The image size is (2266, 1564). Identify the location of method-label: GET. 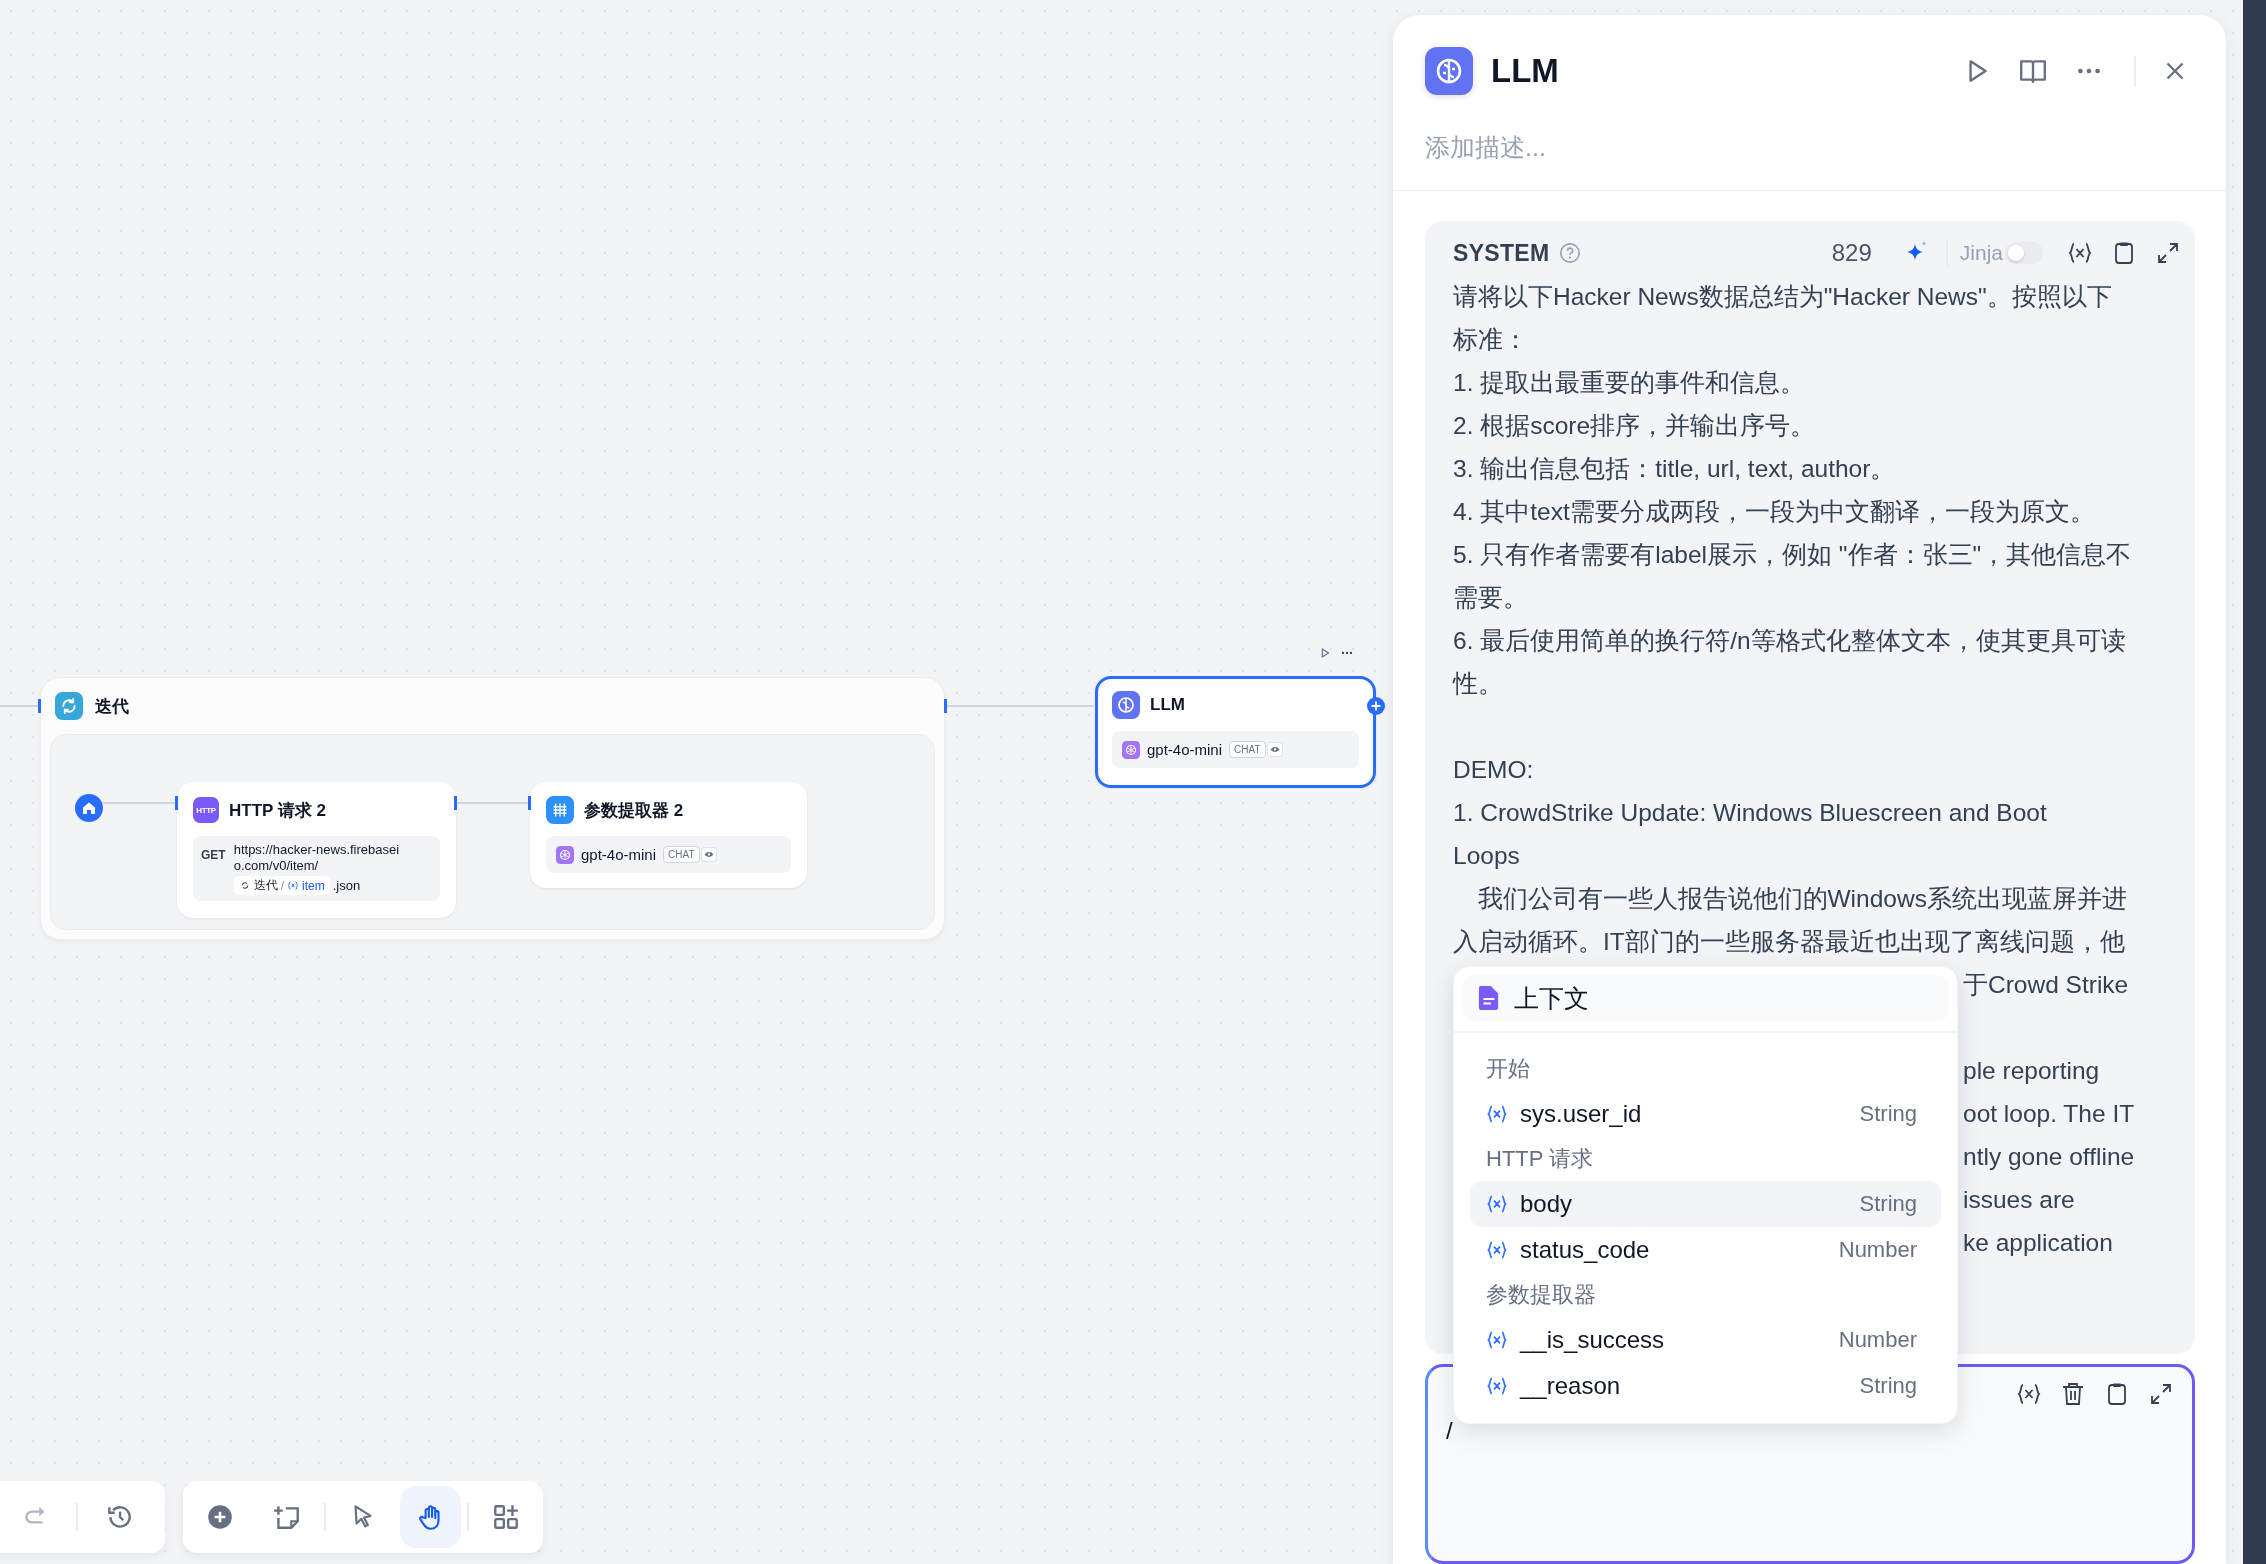
(213, 855).